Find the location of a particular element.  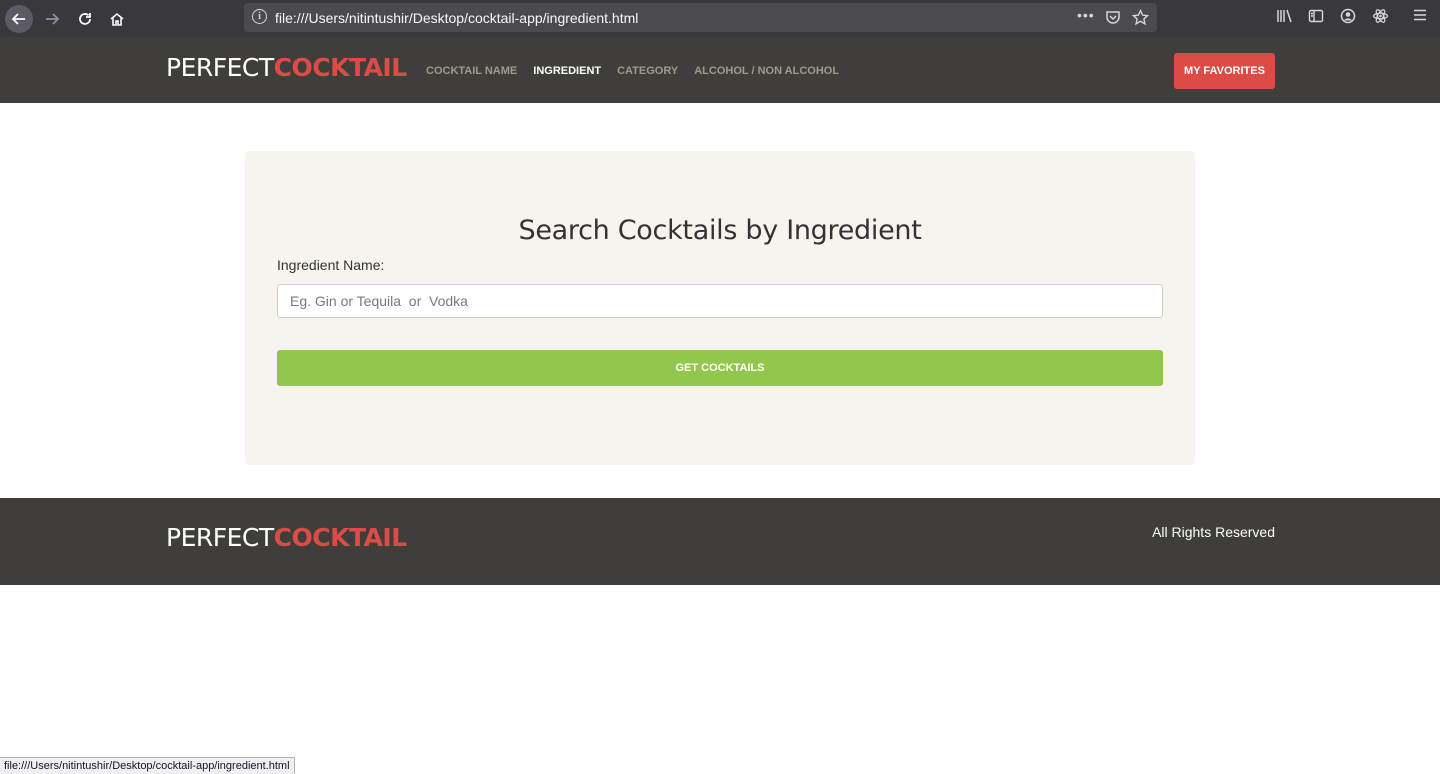

home-icon is located at coordinates (117, 19).